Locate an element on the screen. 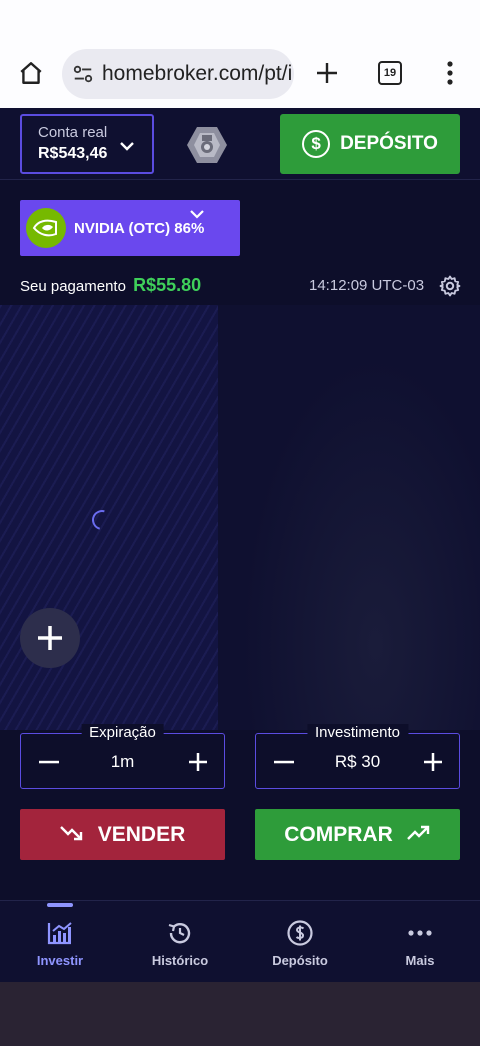 The height and width of the screenshot is (1046, 480). browser-toolbar: homebroker.com/pt/i 19 is located at coordinates (240, 54).